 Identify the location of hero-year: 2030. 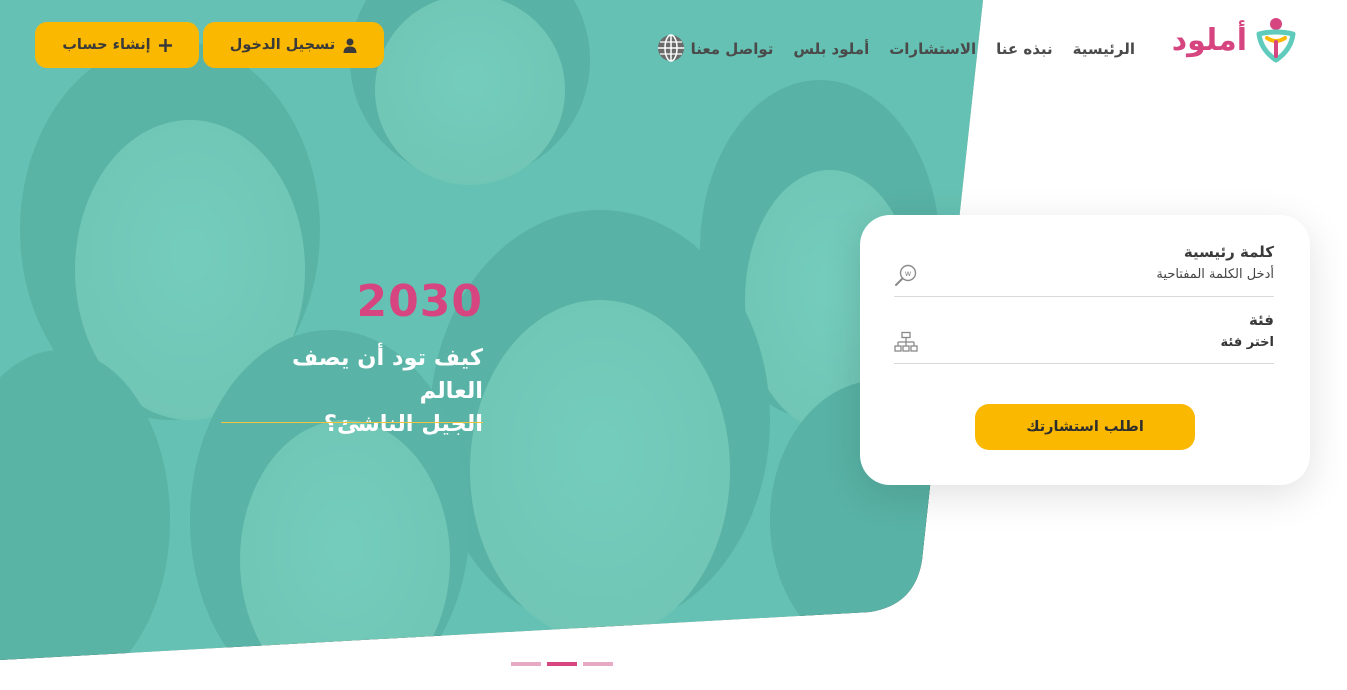
(419, 301).